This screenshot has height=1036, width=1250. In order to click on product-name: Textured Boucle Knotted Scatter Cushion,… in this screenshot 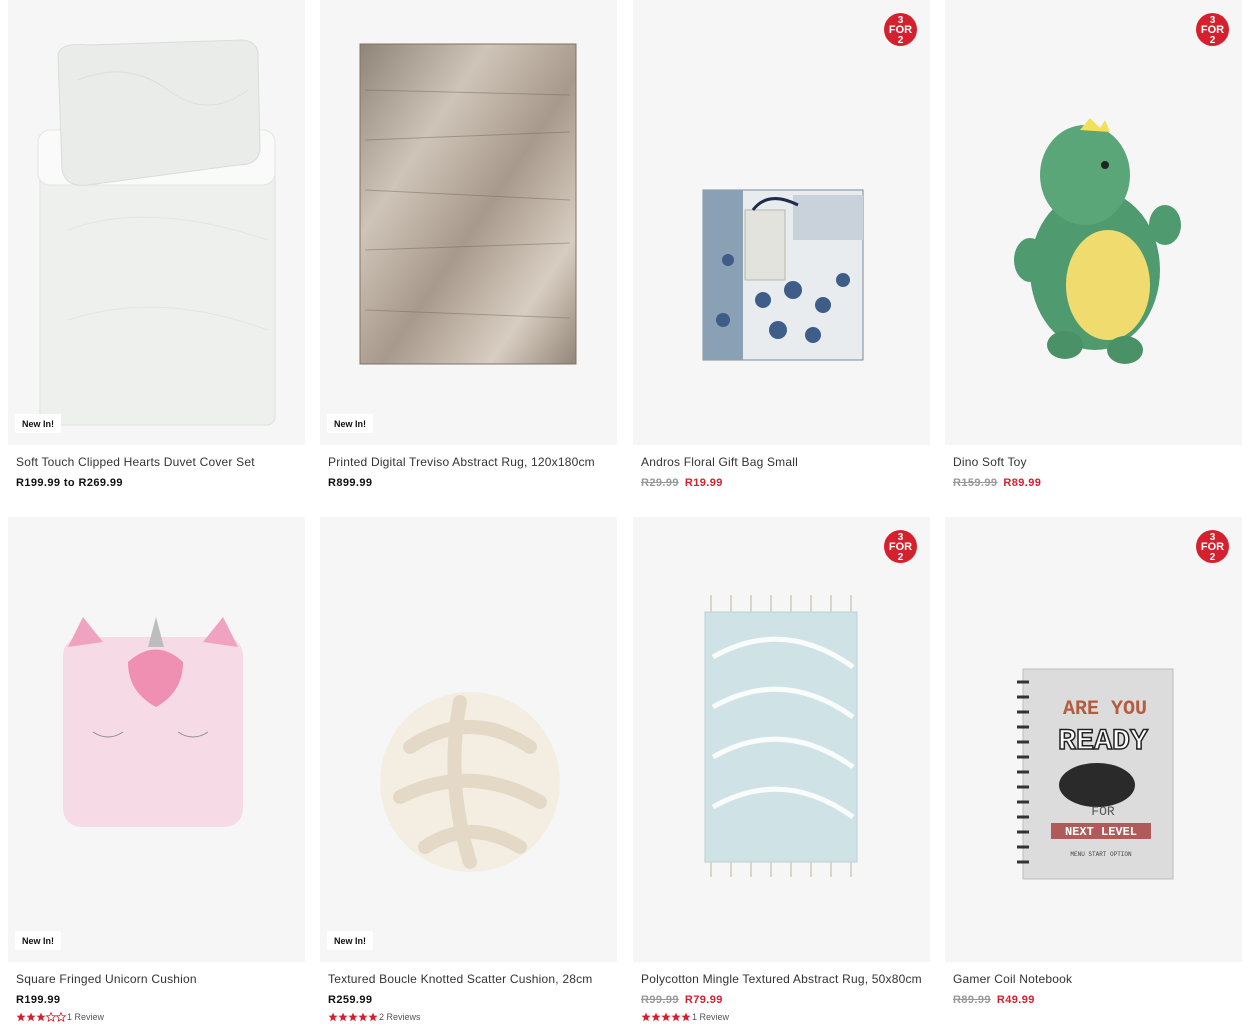, I will do `click(472, 979)`.